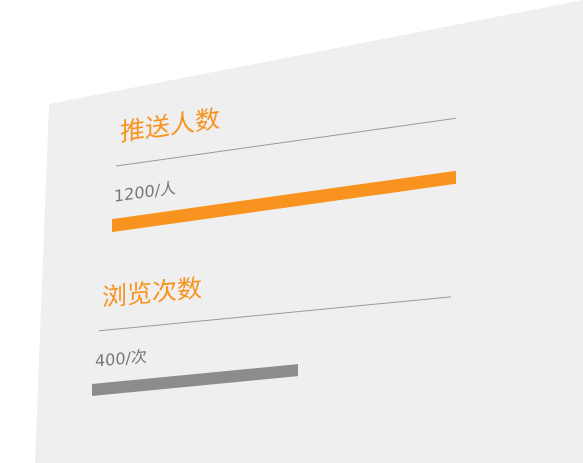 This screenshot has width=583, height=463. I want to click on push-count-value: 1200, so click(134, 193).